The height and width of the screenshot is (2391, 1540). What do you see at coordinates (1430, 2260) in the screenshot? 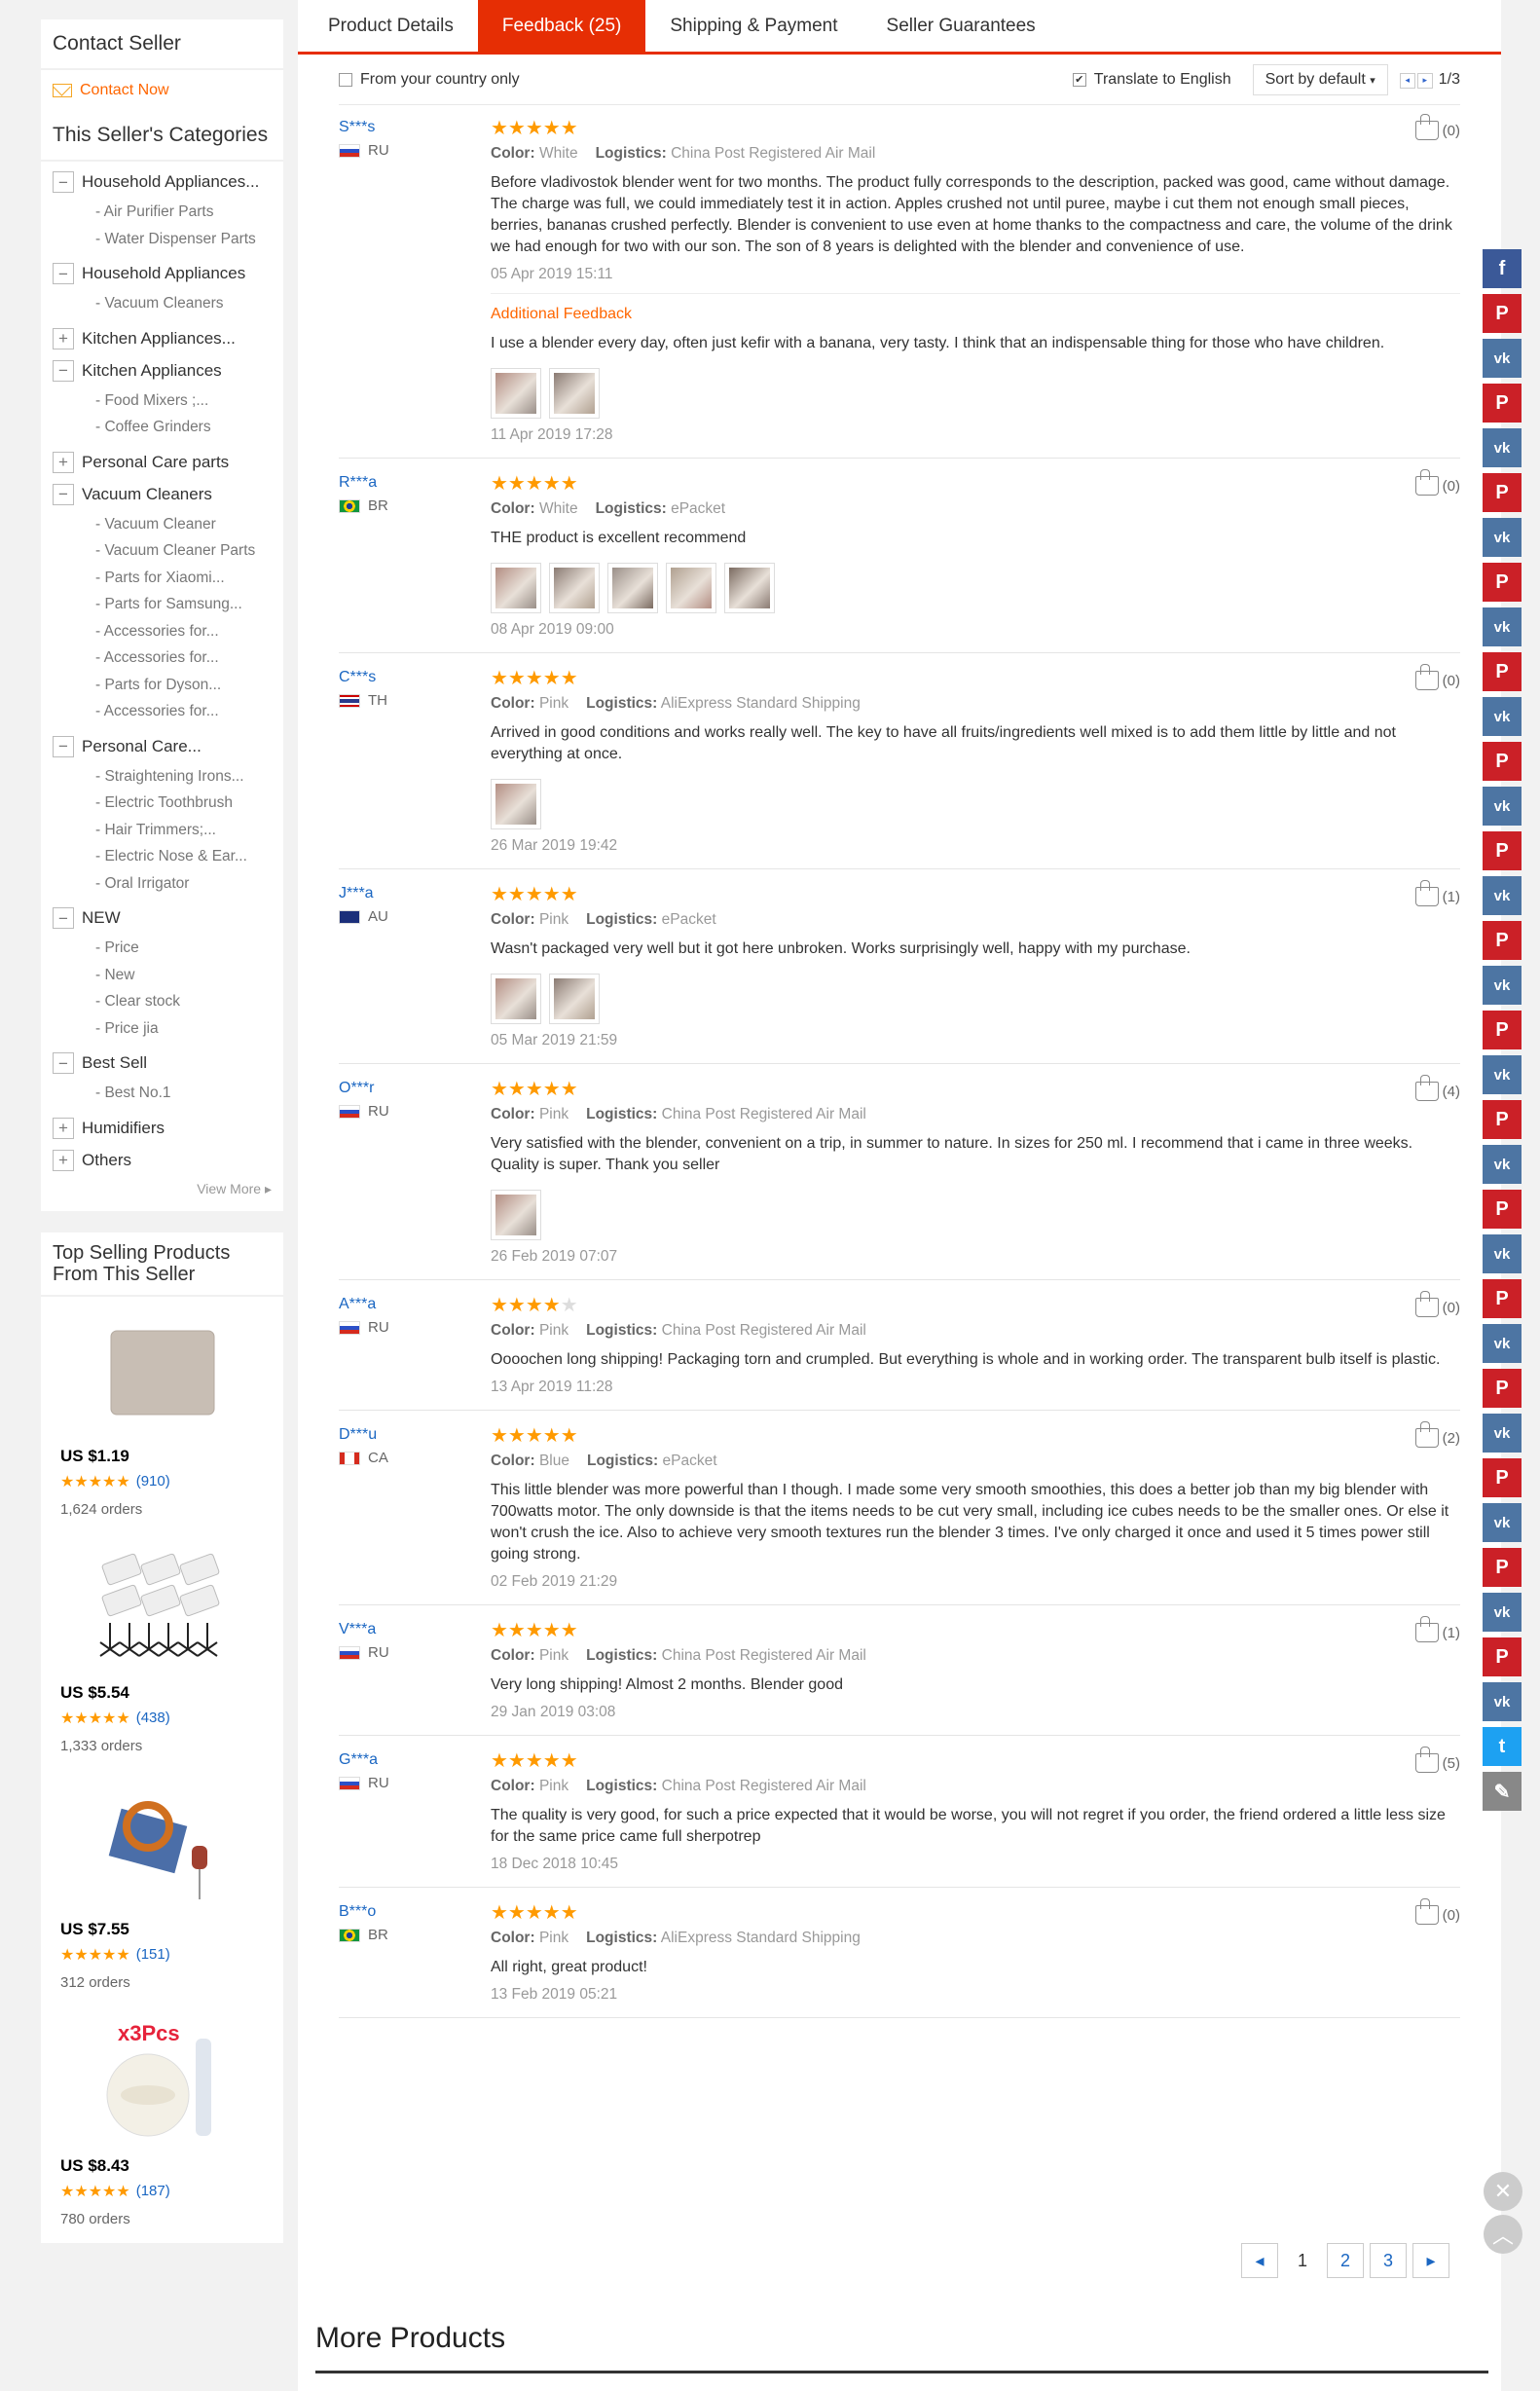
I see `next-page-button: ▸` at bounding box center [1430, 2260].